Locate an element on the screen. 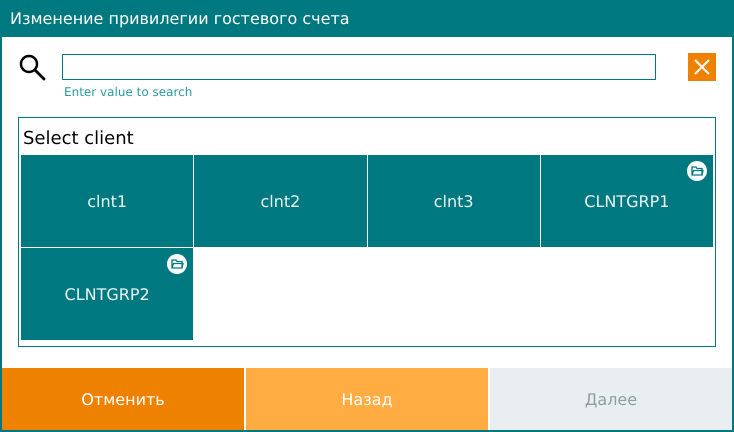 This screenshot has height=432, width=734. client-tile: CLNTGRP1 is located at coordinates (626, 201).